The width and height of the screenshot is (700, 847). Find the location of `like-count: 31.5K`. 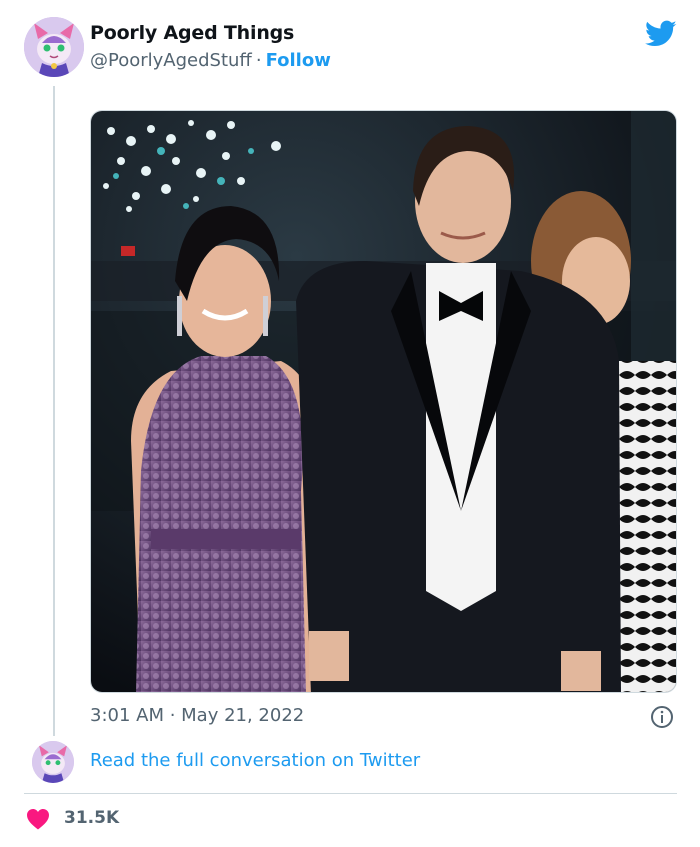

like-count: 31.5K is located at coordinates (91, 818).